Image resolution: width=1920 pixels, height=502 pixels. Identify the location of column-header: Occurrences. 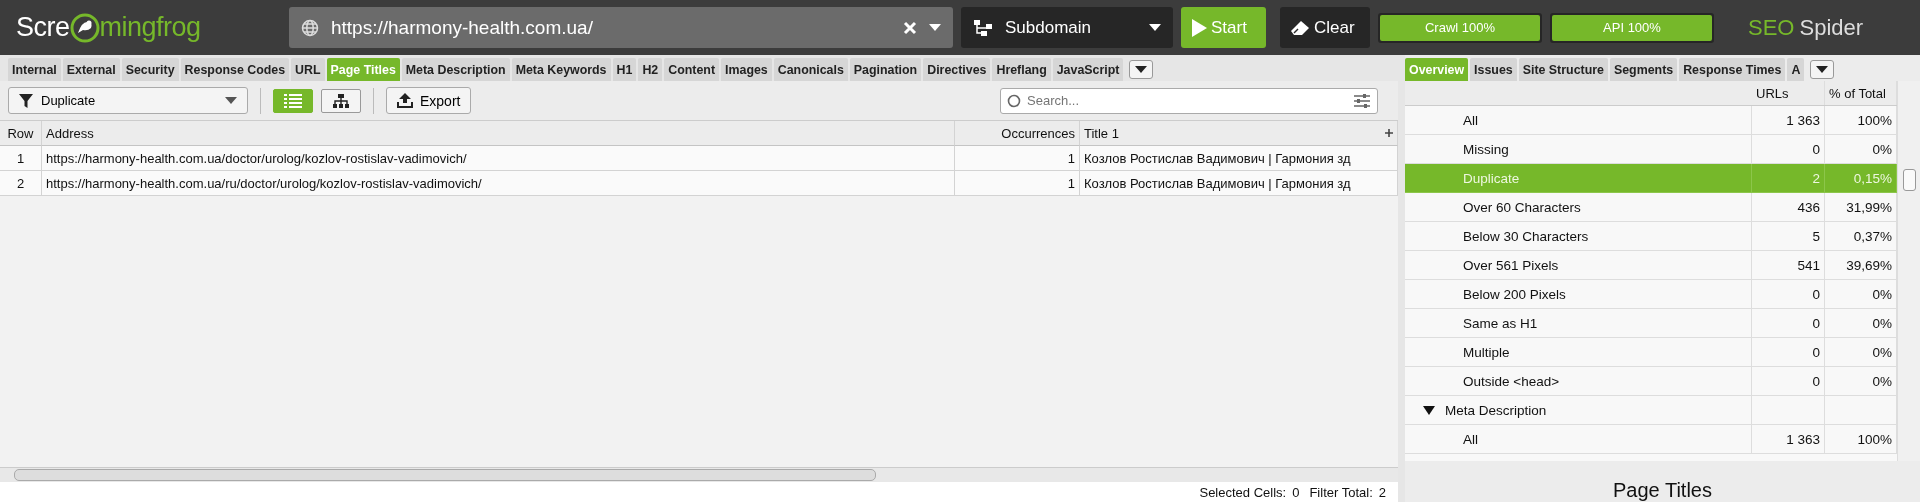
(1017, 133).